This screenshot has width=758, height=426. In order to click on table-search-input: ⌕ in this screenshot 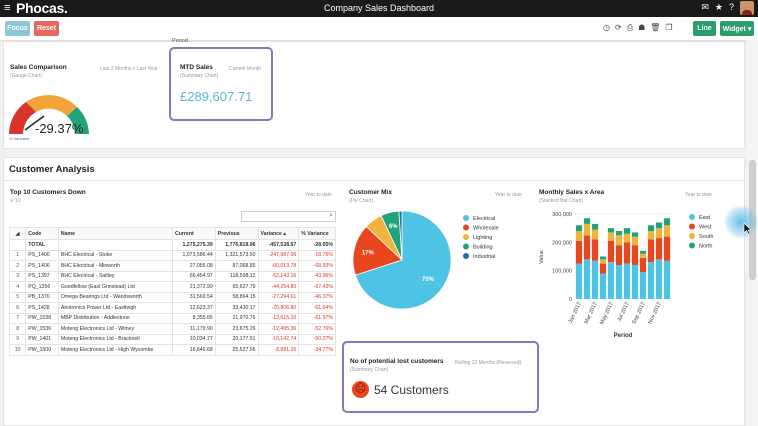, I will do `click(288, 216)`.